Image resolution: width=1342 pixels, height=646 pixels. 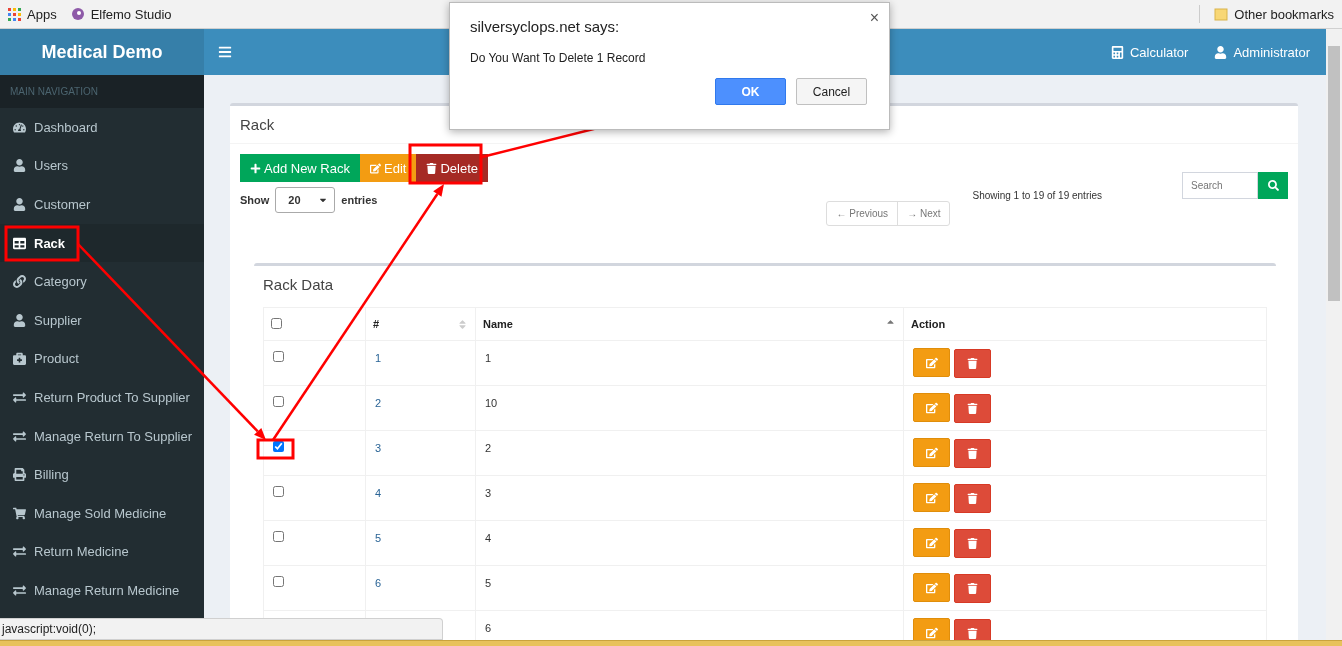 What do you see at coordinates (19, 127) in the screenshot?
I see `dashboard-icon` at bounding box center [19, 127].